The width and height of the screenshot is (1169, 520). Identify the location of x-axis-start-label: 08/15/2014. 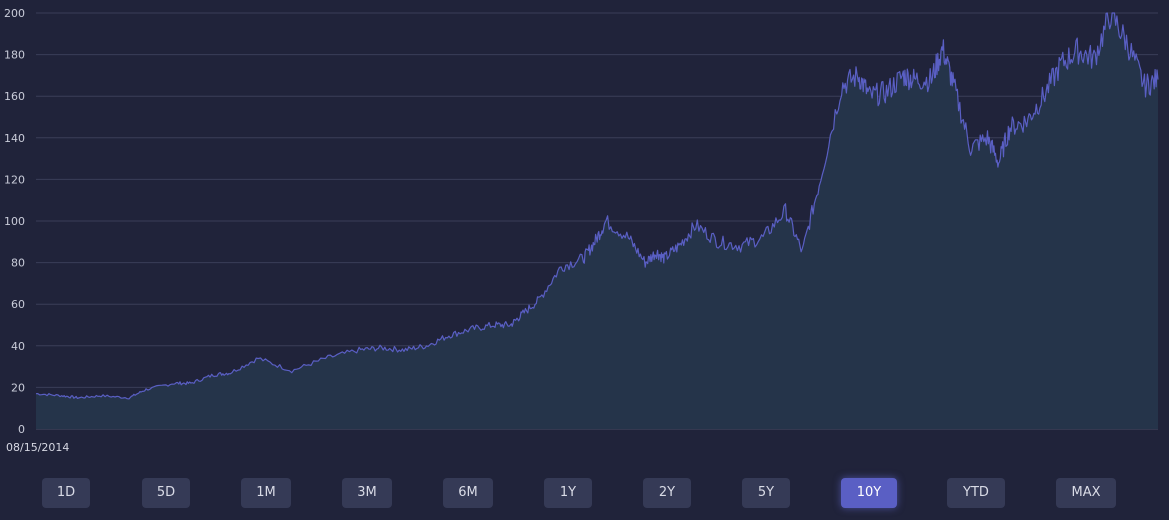
(37, 447).